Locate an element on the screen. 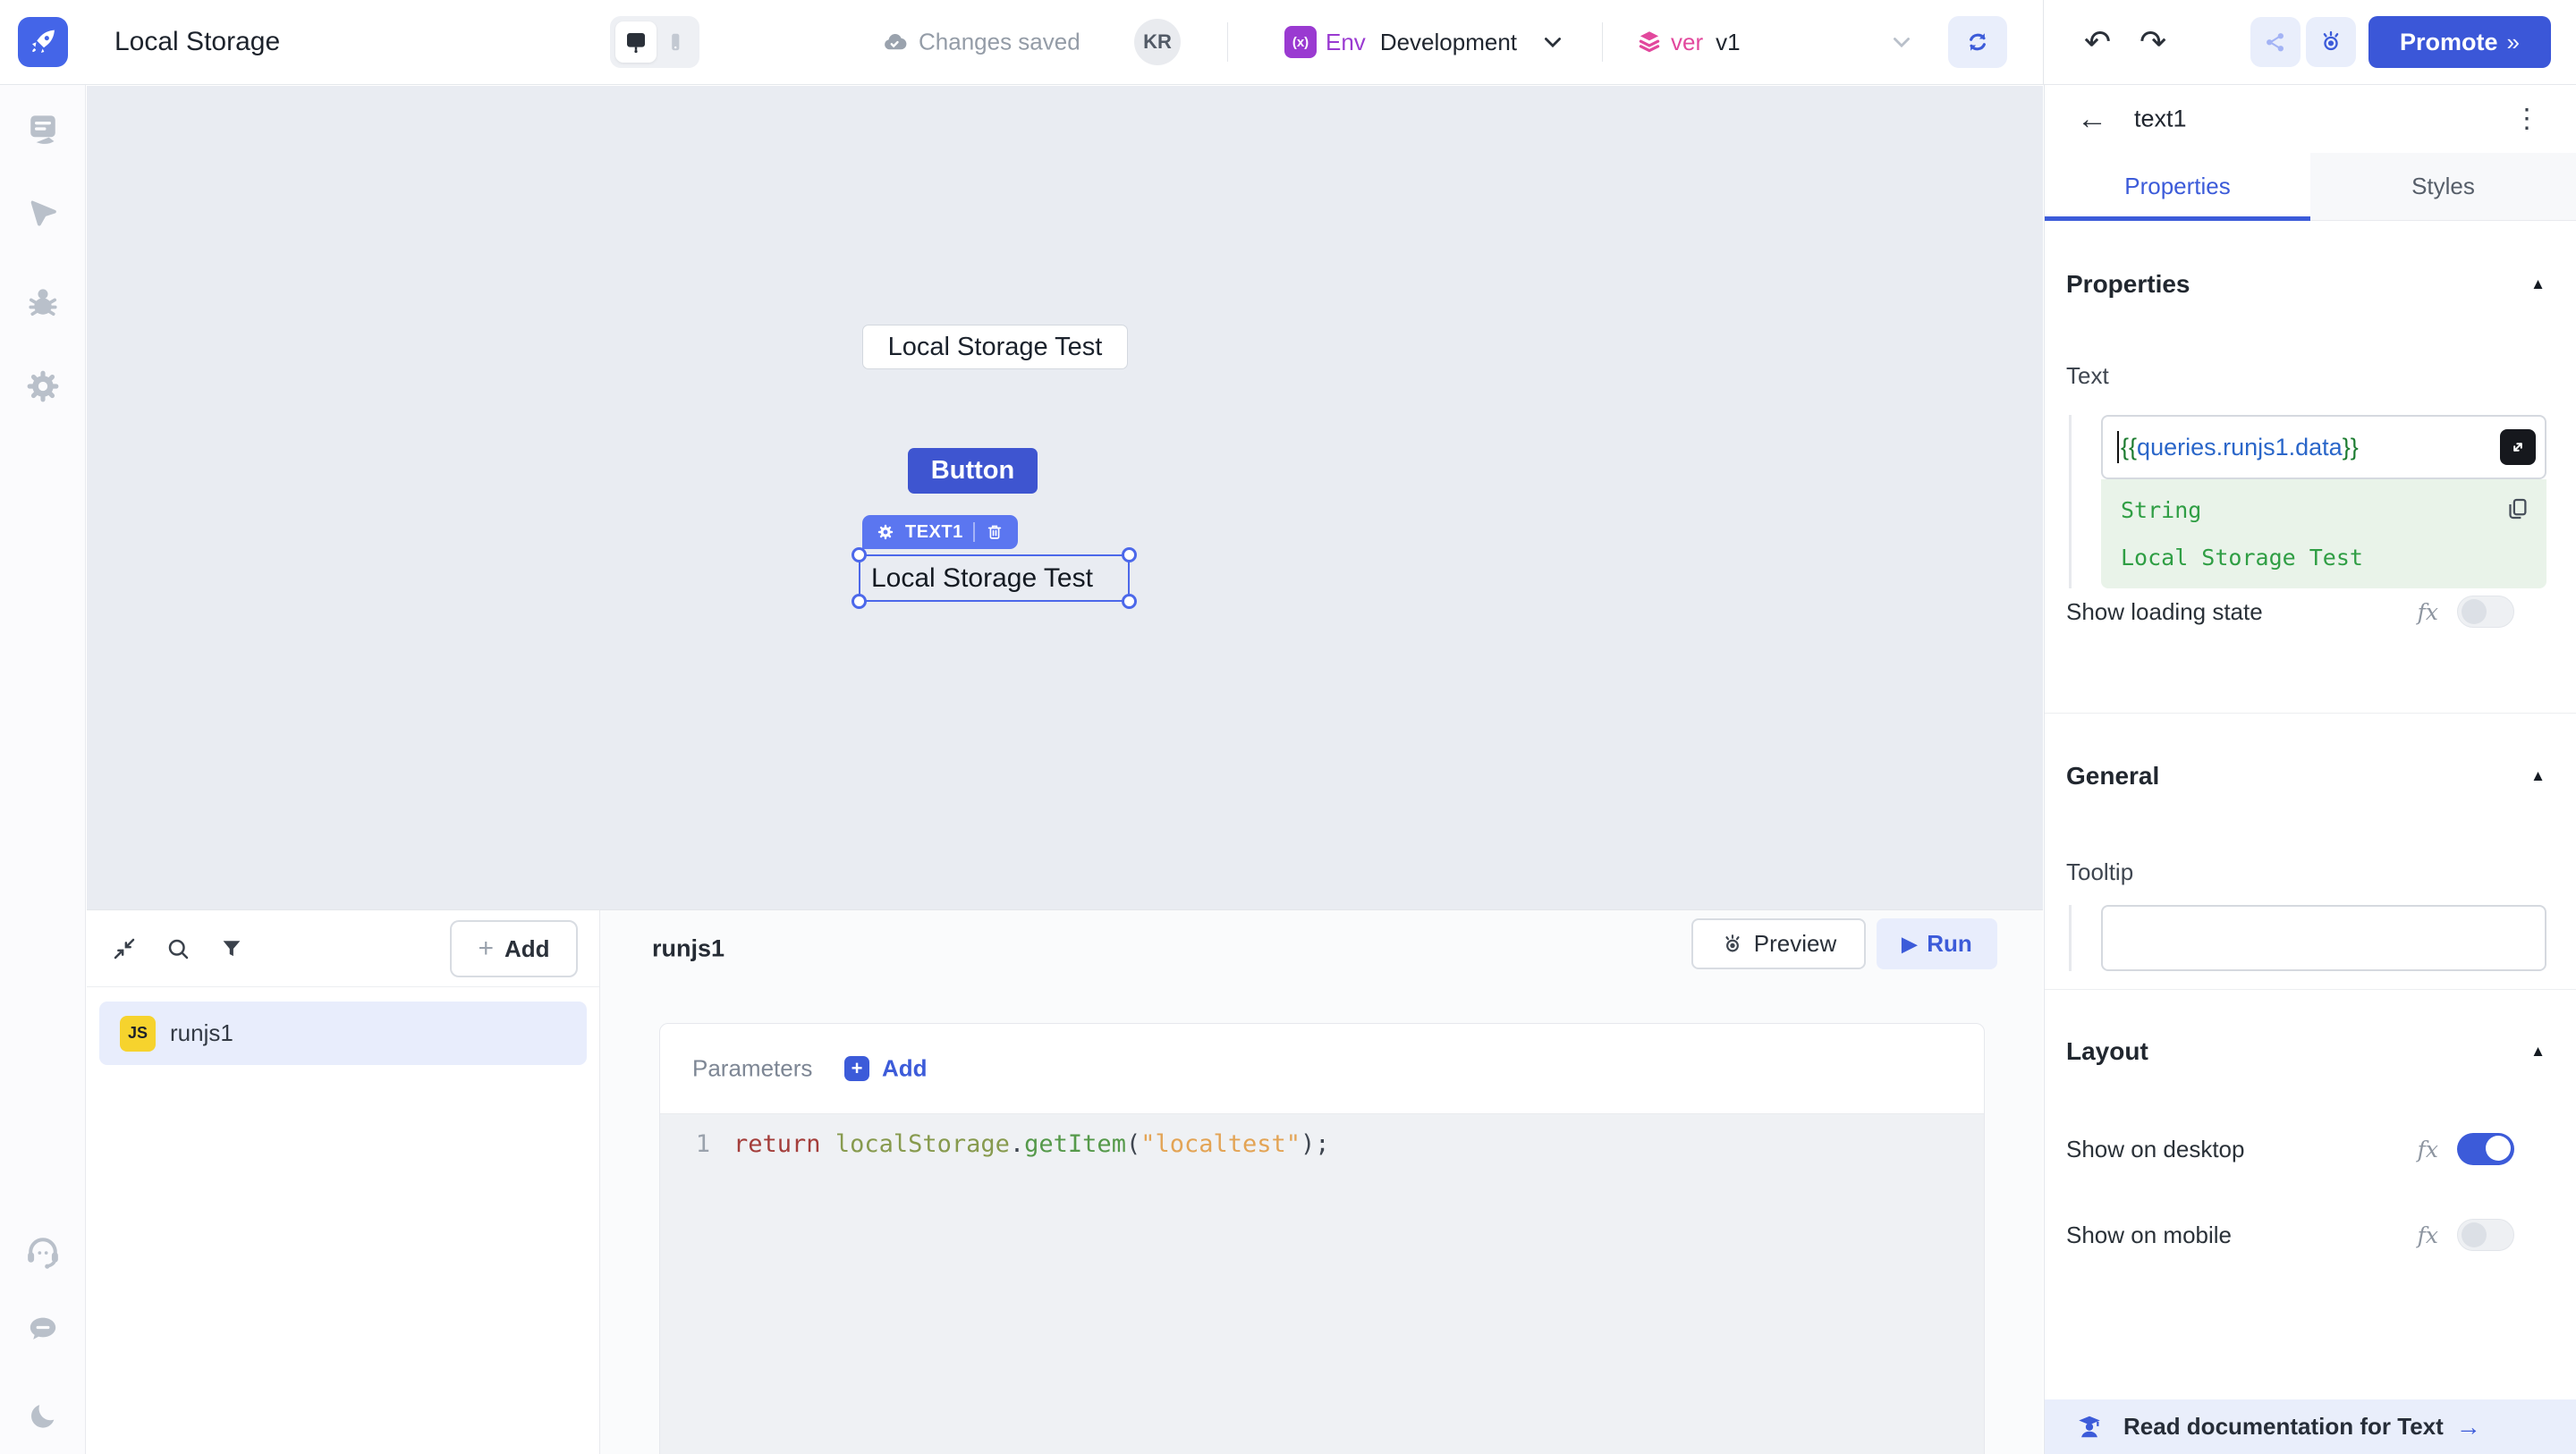  sidebar-item-interact is located at coordinates (43, 215).